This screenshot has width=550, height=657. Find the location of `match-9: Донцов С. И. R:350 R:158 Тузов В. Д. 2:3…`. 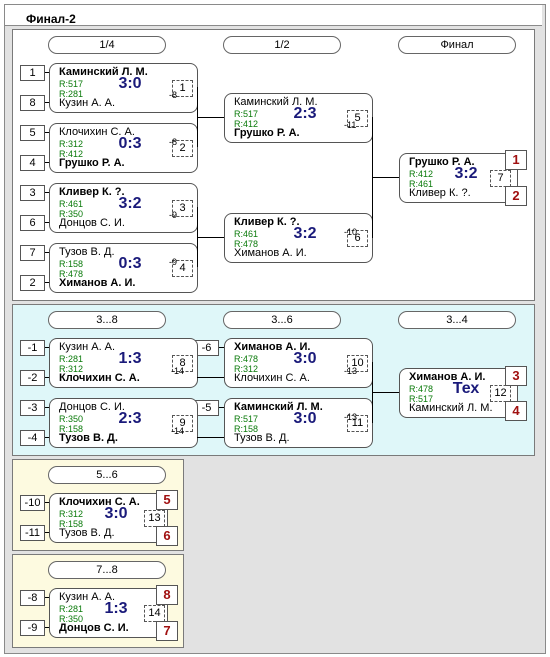

match-9: Донцов С. И. R:350 R:158 Тузов В. Д. 2:3… is located at coordinates (123, 423).